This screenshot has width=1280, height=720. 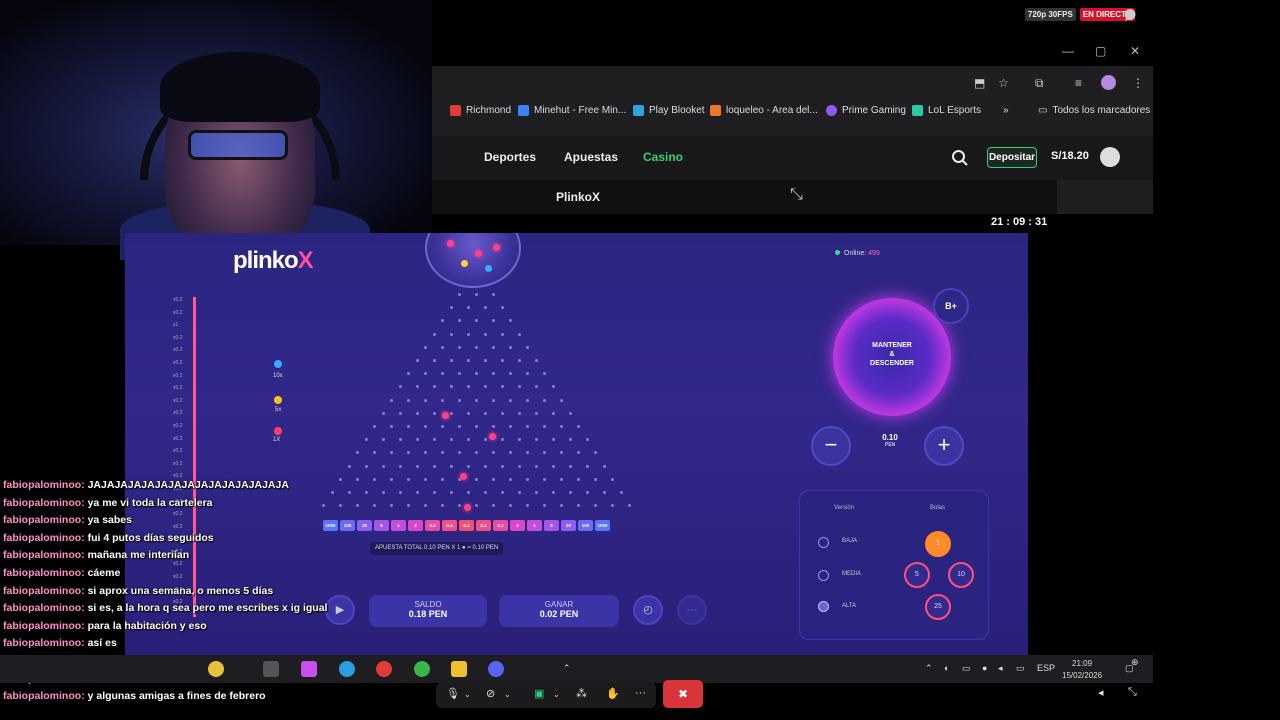 I want to click on balls-5-button: 5, so click(x=917, y=575).